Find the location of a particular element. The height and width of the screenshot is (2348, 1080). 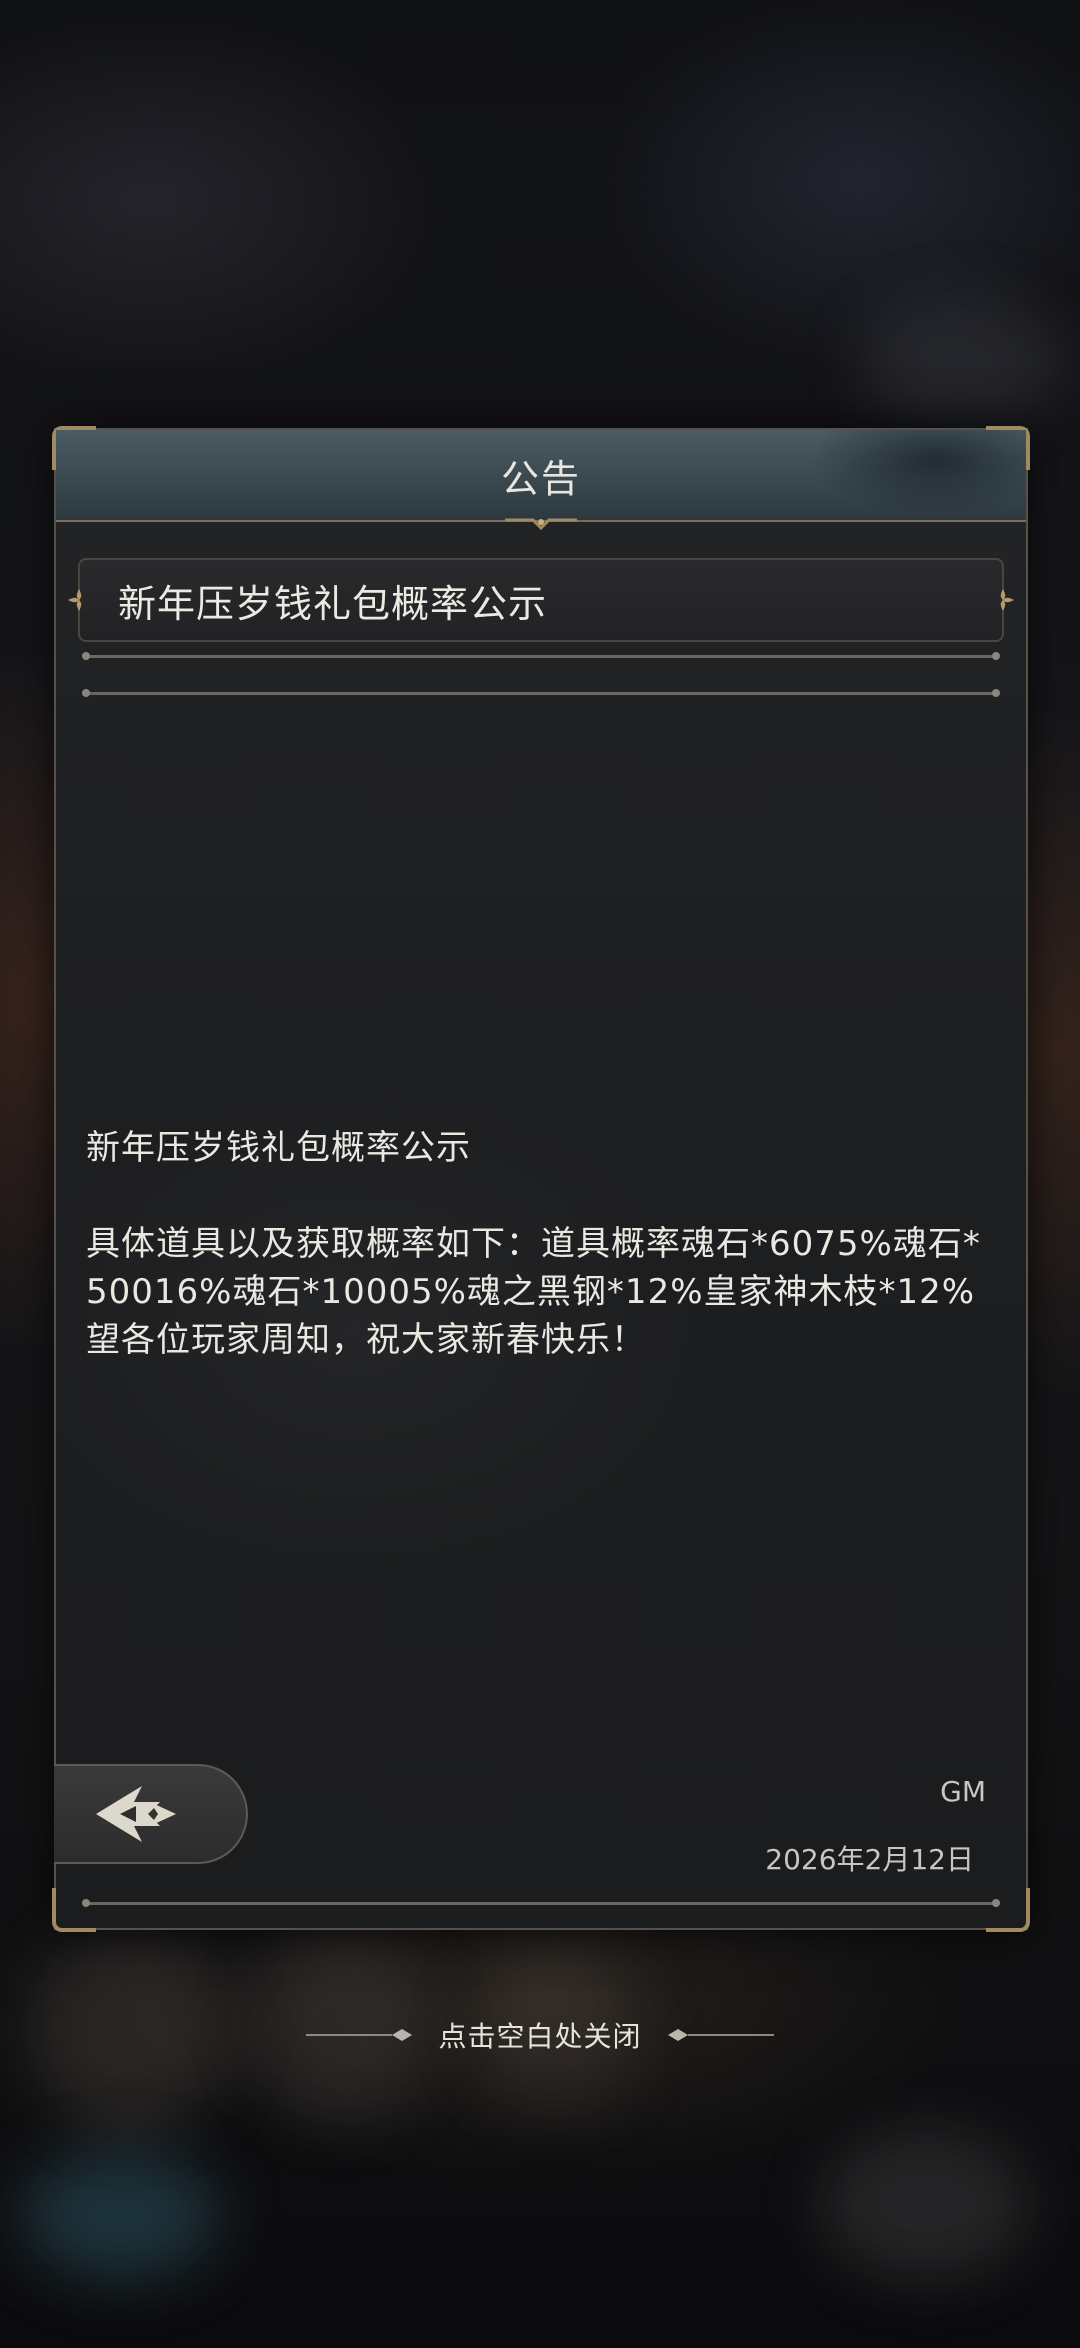

back-arrow-icon is located at coordinates (136, 1814).